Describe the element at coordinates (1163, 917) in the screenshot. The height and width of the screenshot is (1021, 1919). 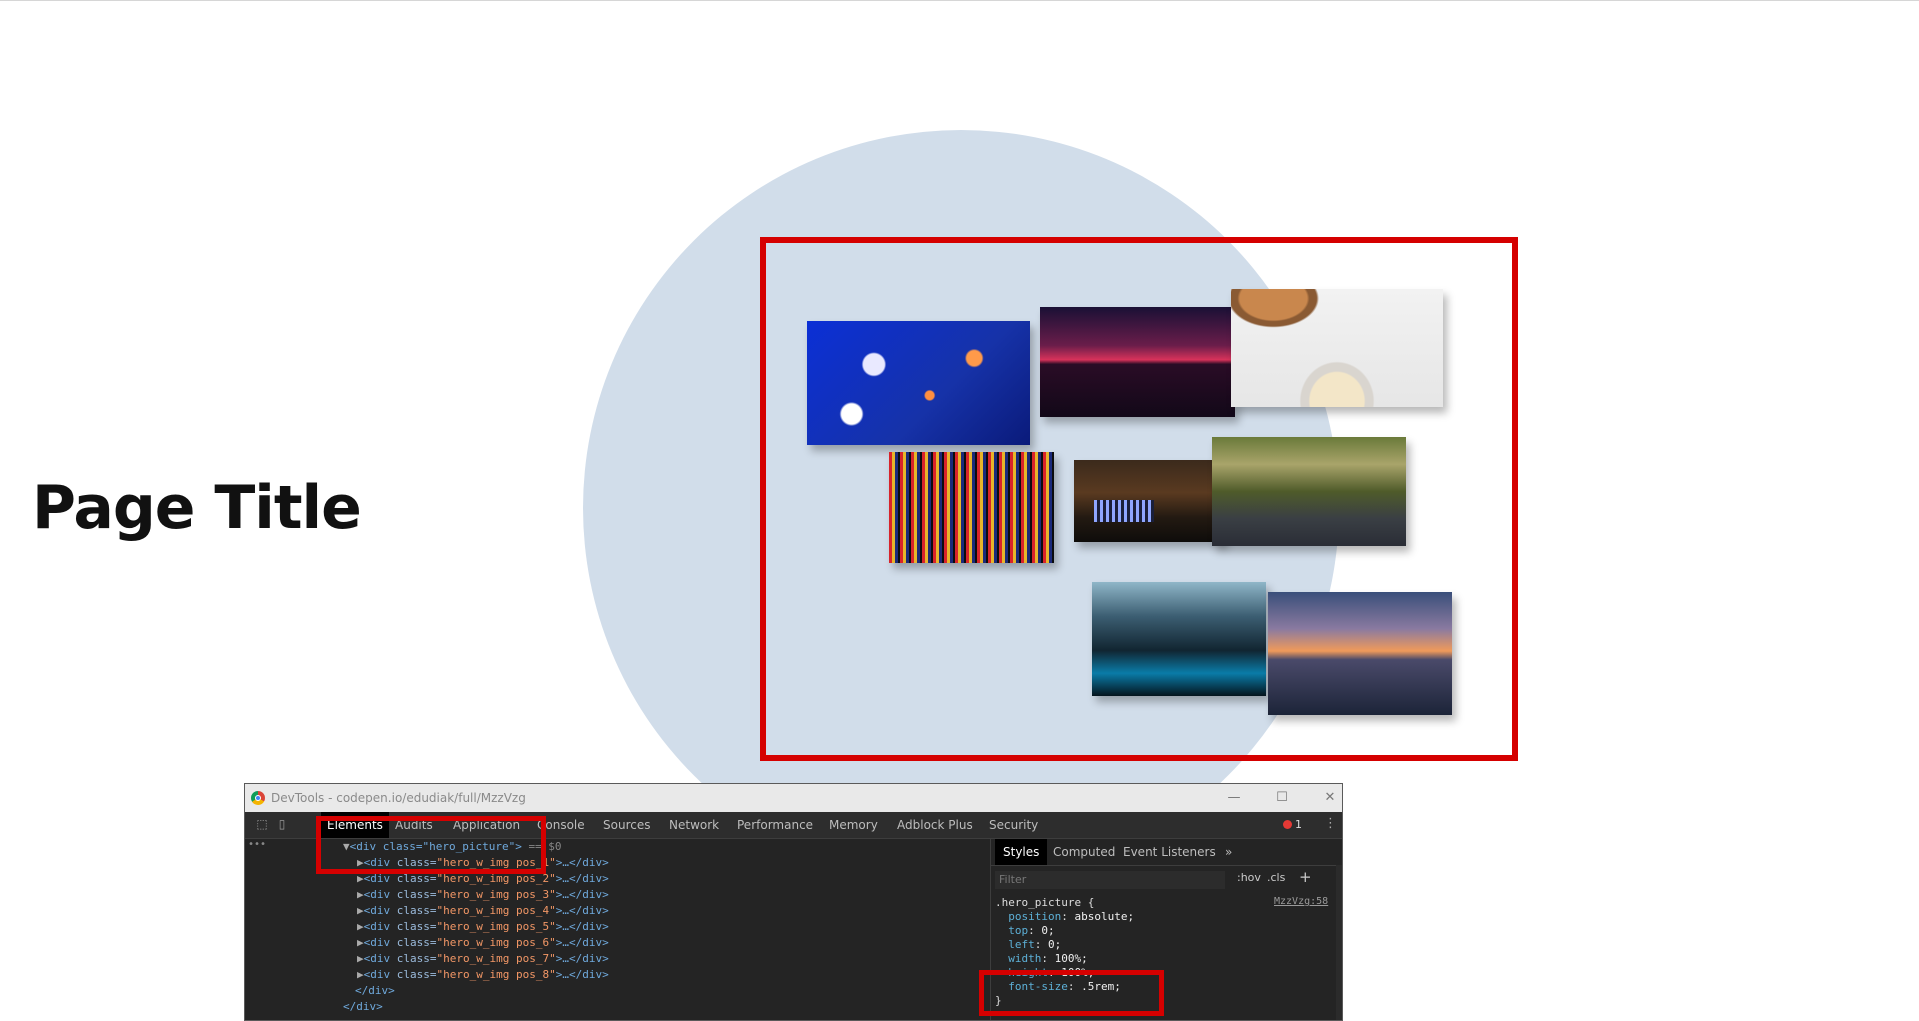
I see `css-declaration: position: absolute;` at that location.